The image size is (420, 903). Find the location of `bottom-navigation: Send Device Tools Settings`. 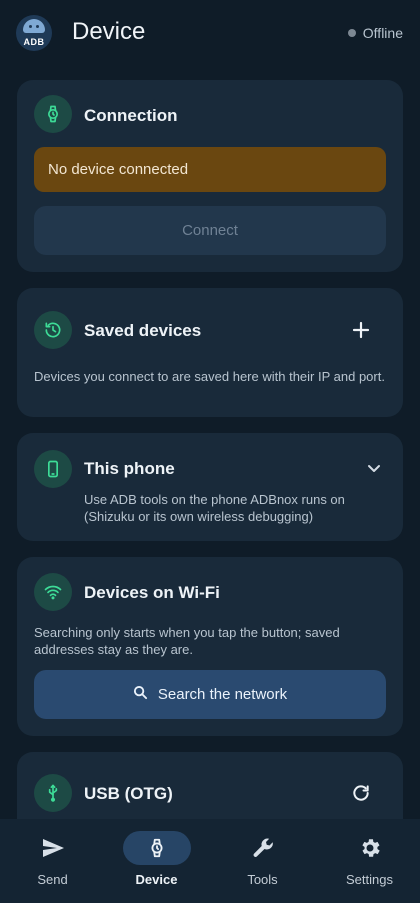

bottom-navigation: Send Device Tools Settings is located at coordinates (210, 861).